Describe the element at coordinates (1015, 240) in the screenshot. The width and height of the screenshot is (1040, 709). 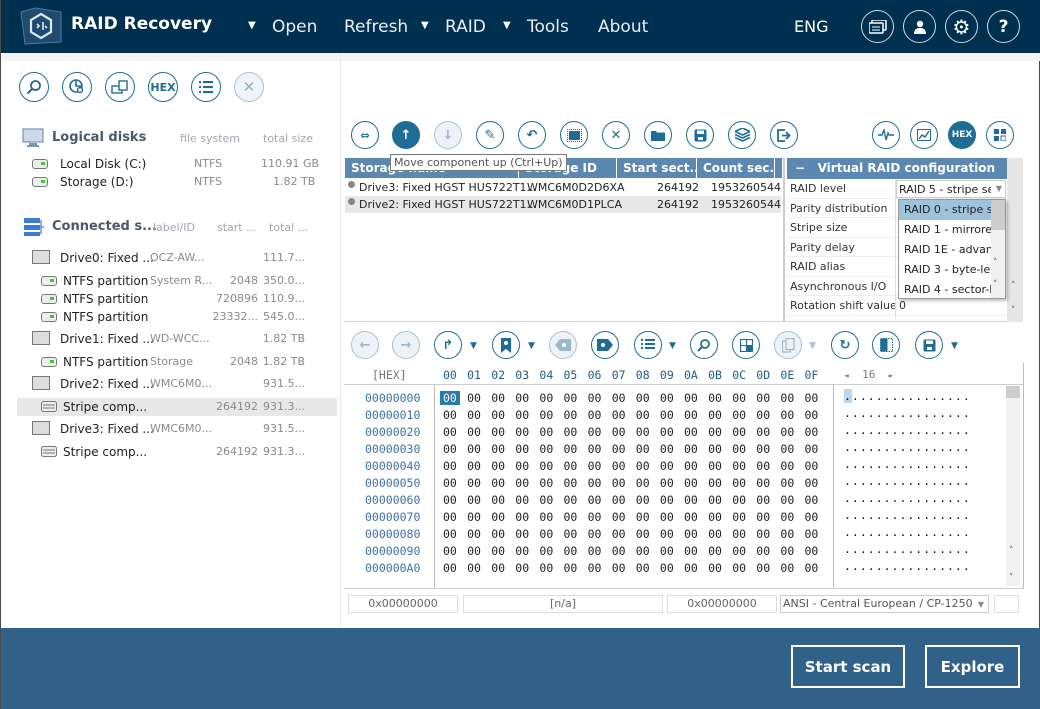
I see `config-scrollbar` at that location.